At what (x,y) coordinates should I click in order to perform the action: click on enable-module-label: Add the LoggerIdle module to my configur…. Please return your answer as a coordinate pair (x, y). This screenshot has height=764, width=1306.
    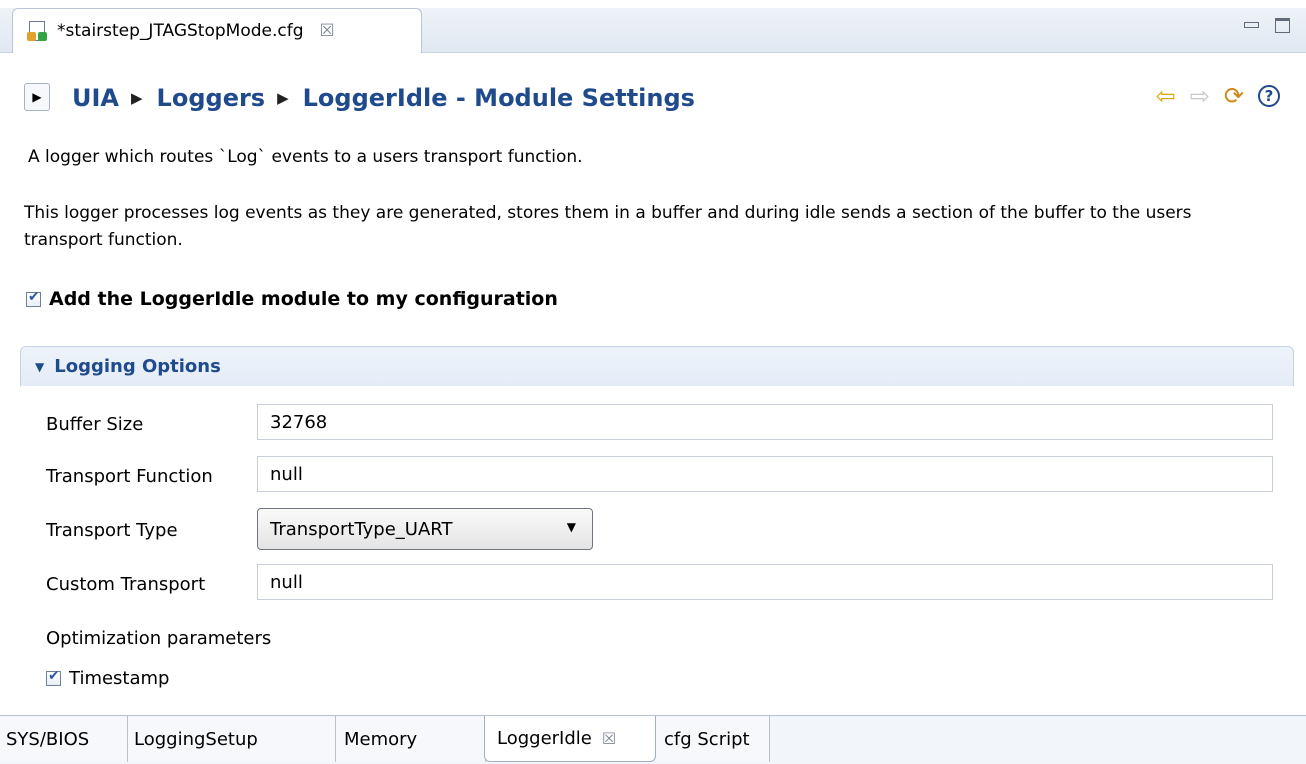
    Looking at the image, I should click on (303, 299).